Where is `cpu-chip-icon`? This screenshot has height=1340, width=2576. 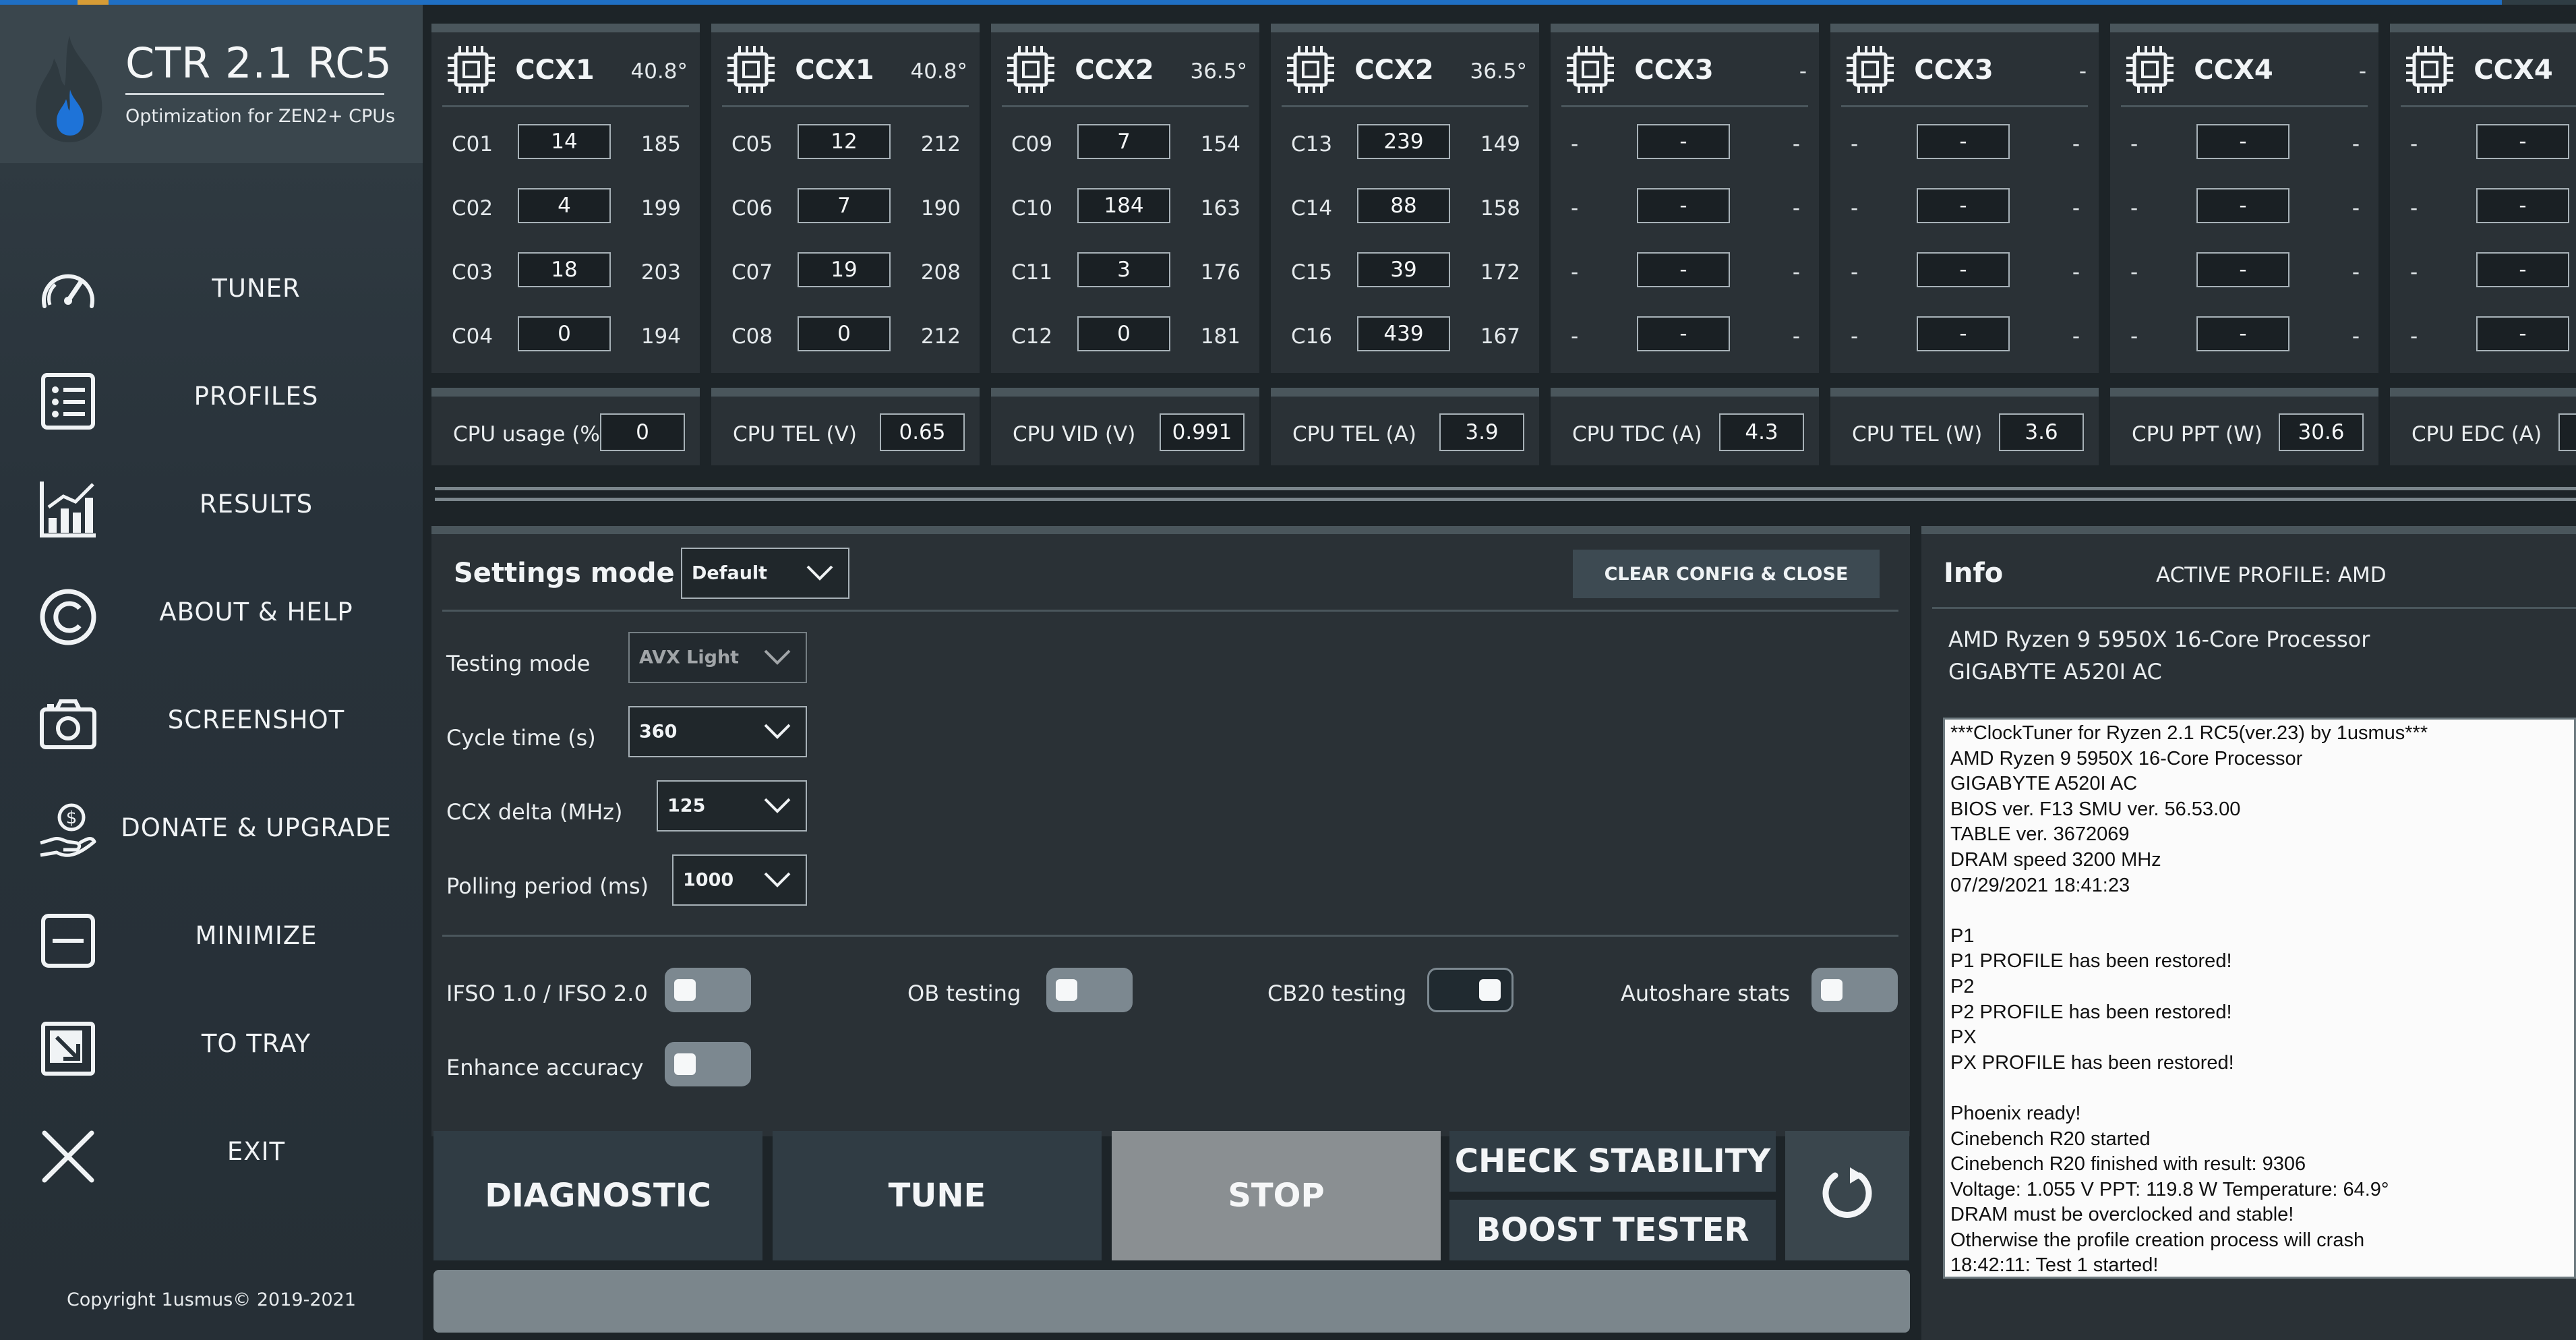
cpu-chip-icon is located at coordinates (2150, 69).